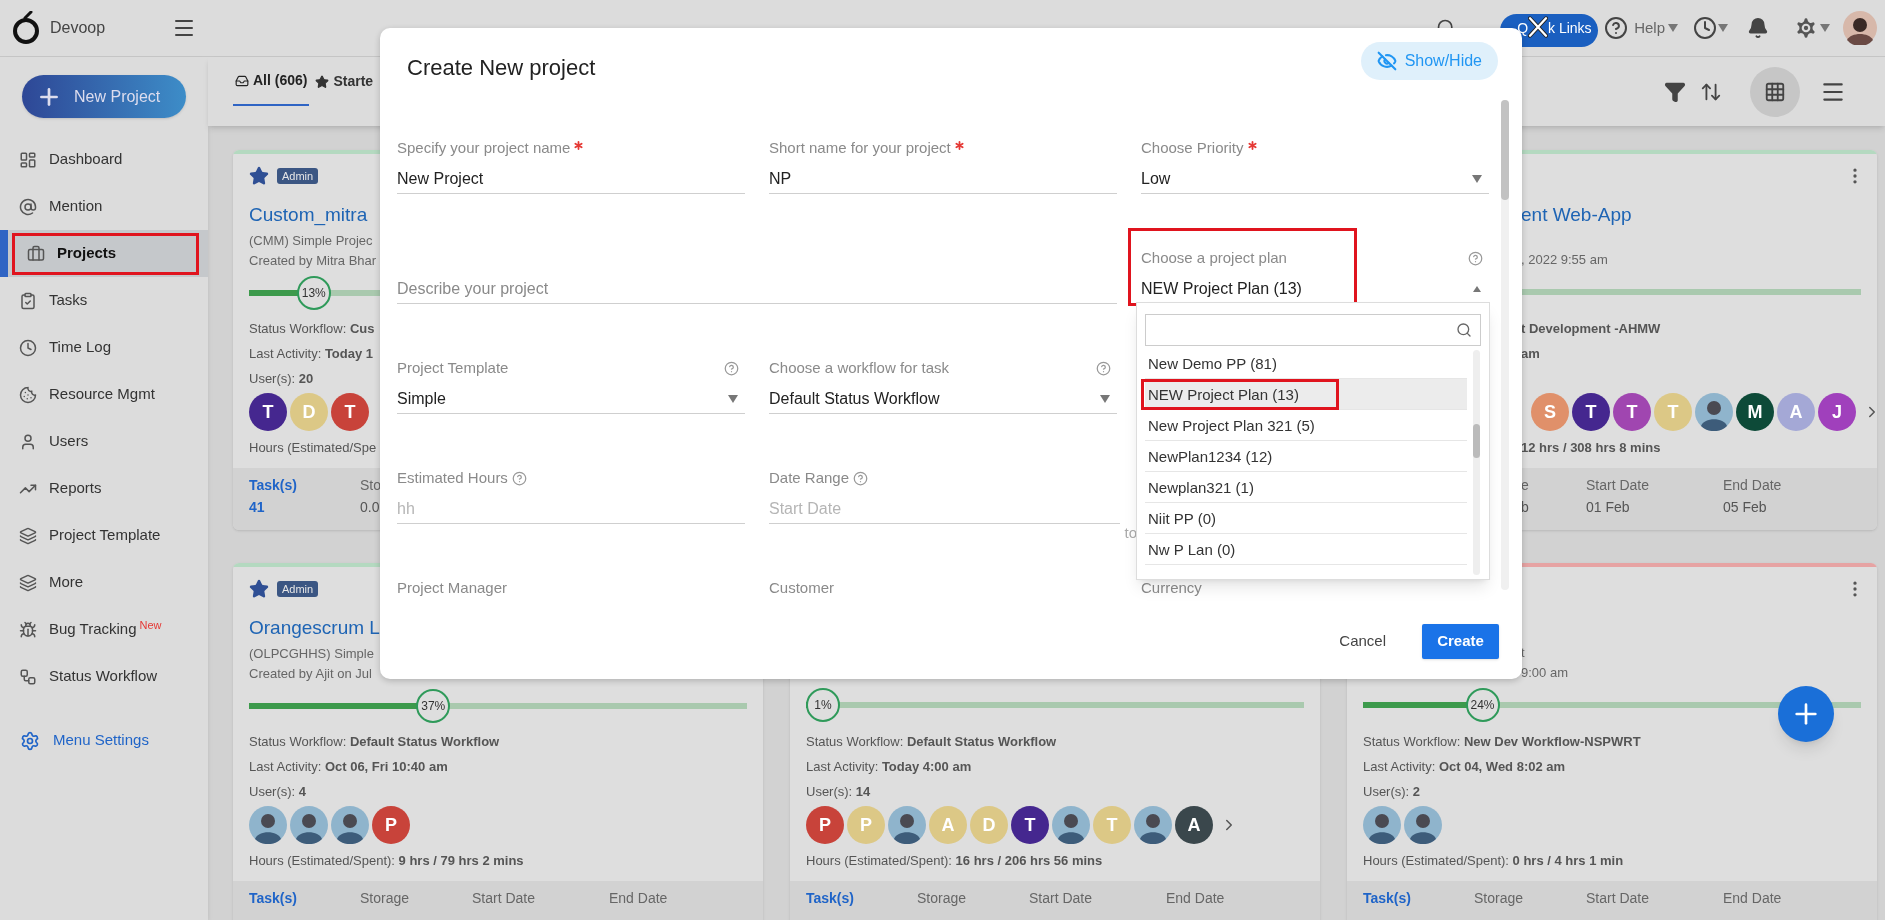 This screenshot has width=1885, height=920. Describe the element at coordinates (104, 629) in the screenshot. I see `sidebar-item: Bug Tracking $^{New}$` at that location.